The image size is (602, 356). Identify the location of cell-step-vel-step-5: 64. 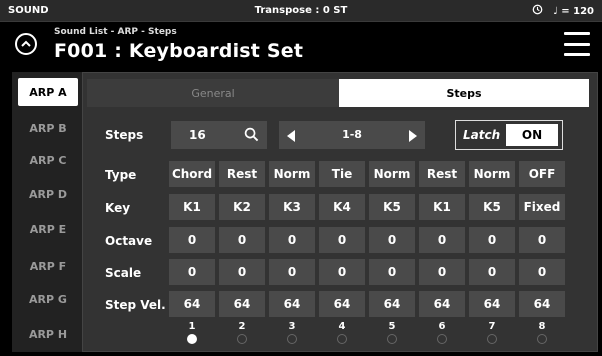
(392, 304).